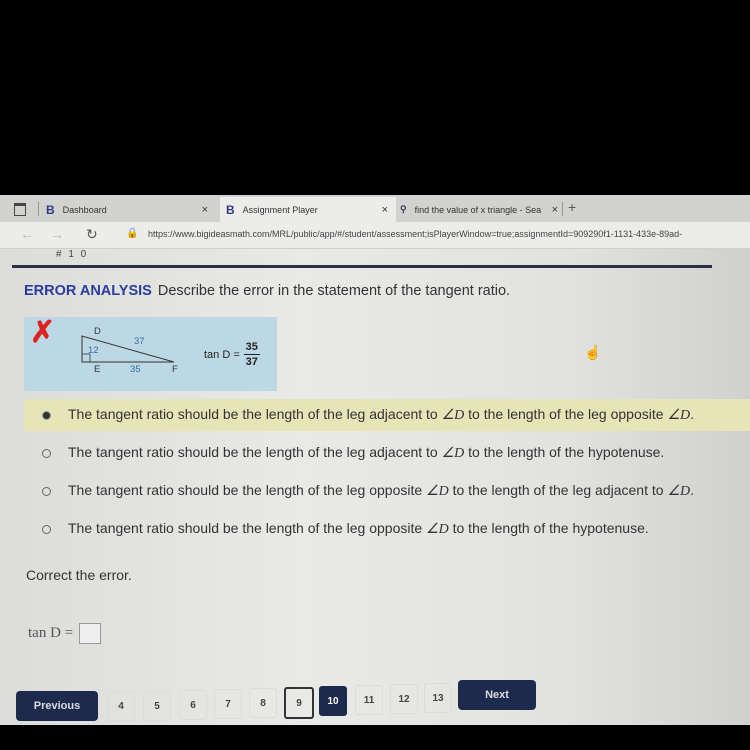  I want to click on pagination: Previous 4 5 6 7 8 9 10 11 12 13 Next, so click(375, 700).